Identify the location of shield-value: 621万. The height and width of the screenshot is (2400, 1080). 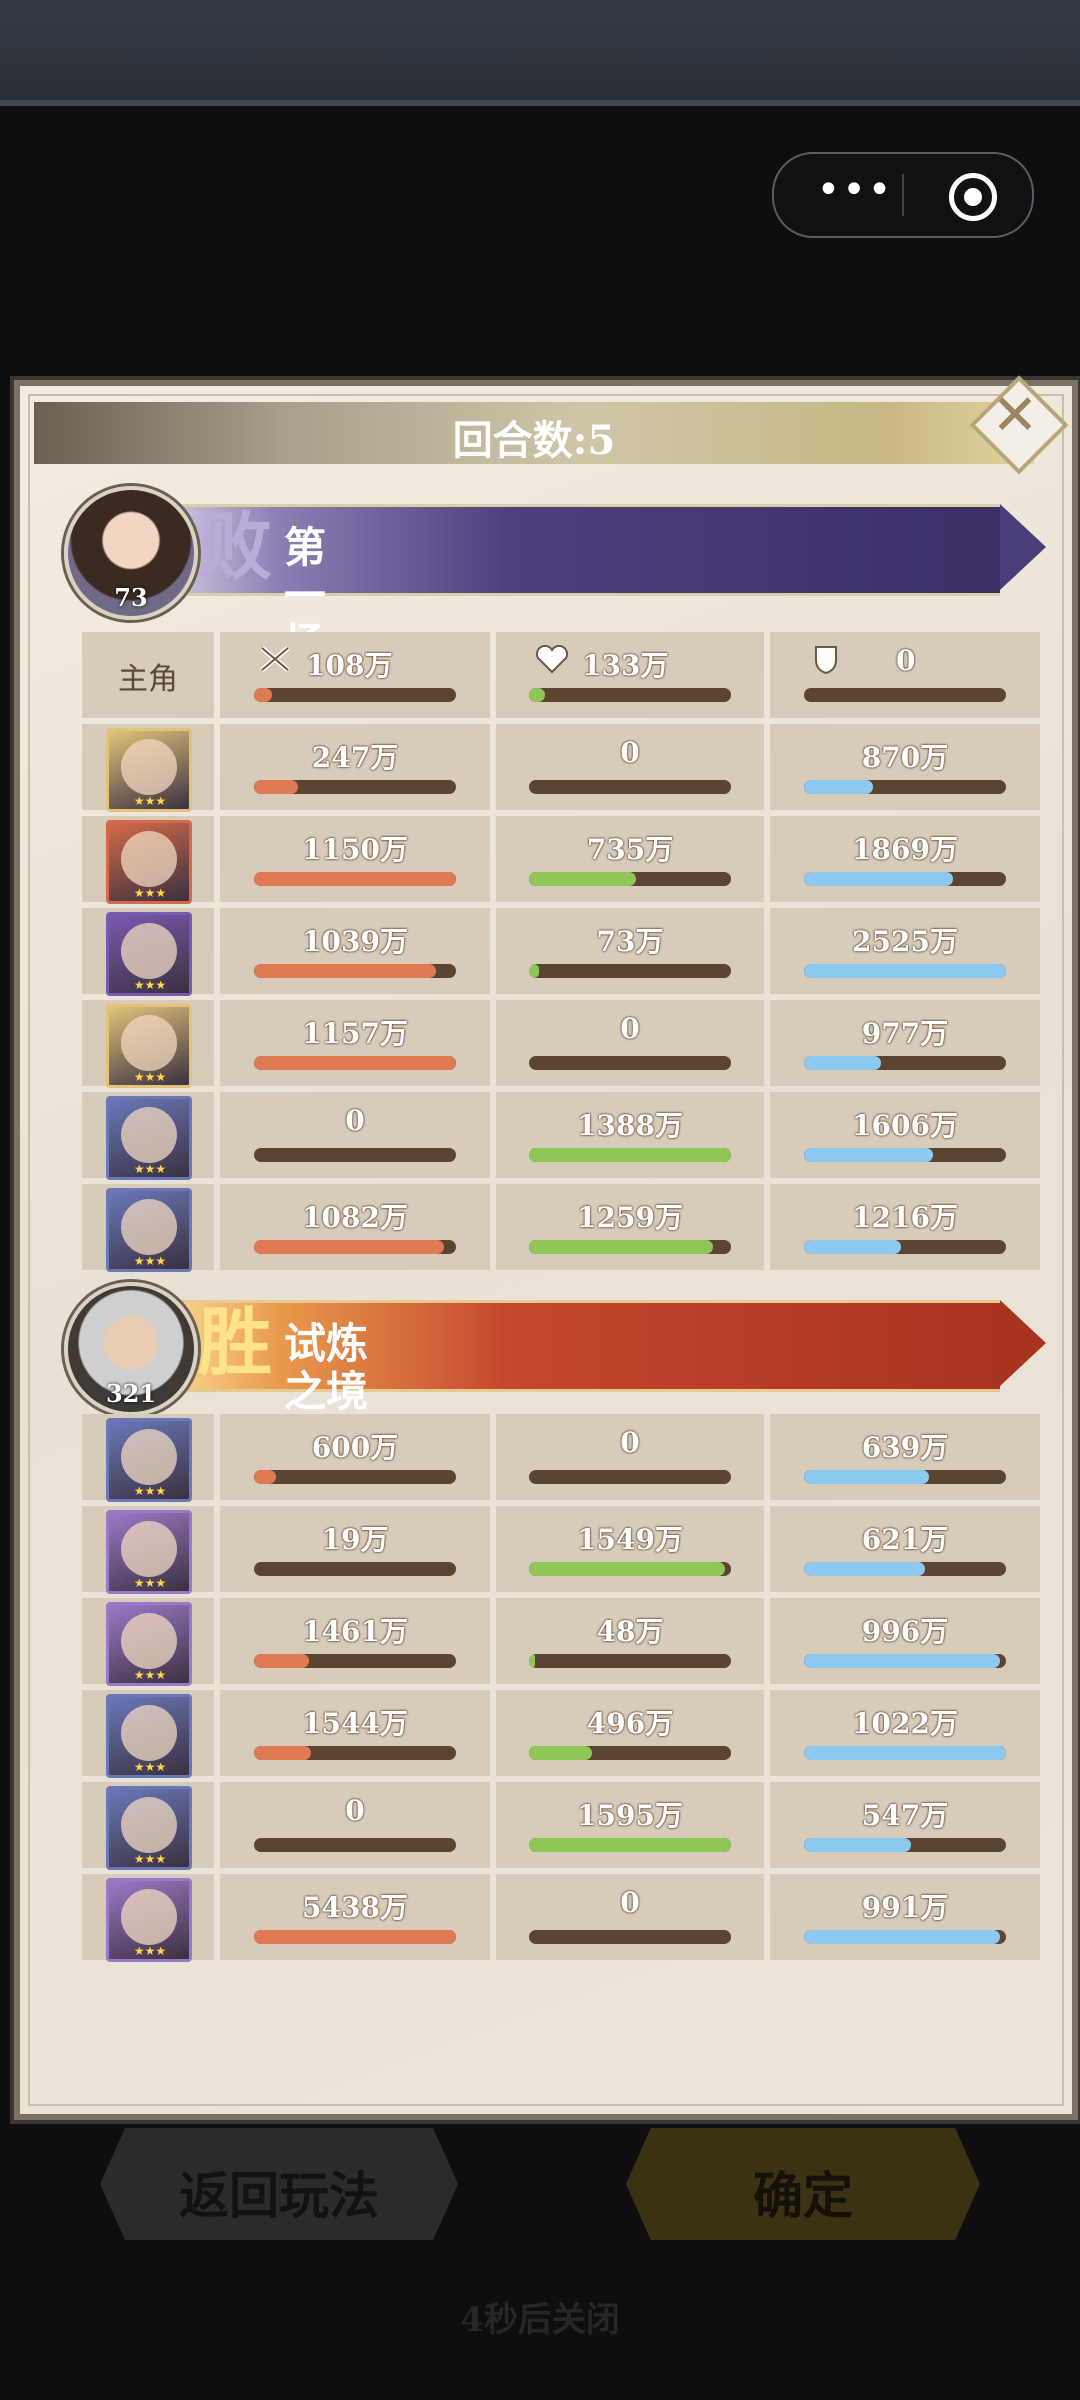
(905, 1539).